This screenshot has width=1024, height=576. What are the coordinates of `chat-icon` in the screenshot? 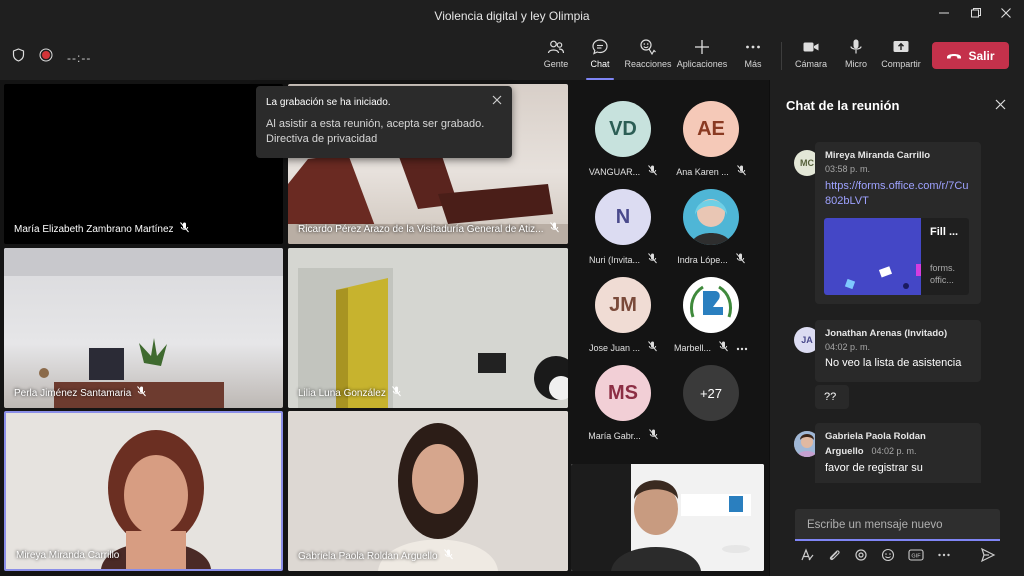 It's located at (600, 47).